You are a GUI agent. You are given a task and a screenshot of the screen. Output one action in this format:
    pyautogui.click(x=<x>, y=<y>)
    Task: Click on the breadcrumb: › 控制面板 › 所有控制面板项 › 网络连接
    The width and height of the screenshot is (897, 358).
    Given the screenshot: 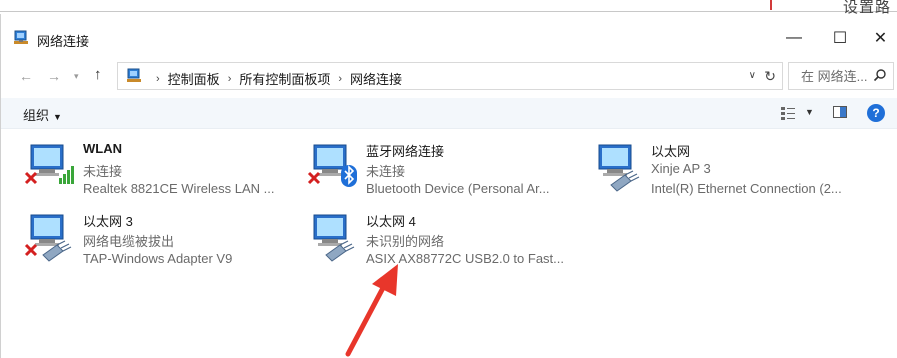 What is the action you would take?
    pyautogui.click(x=275, y=78)
    